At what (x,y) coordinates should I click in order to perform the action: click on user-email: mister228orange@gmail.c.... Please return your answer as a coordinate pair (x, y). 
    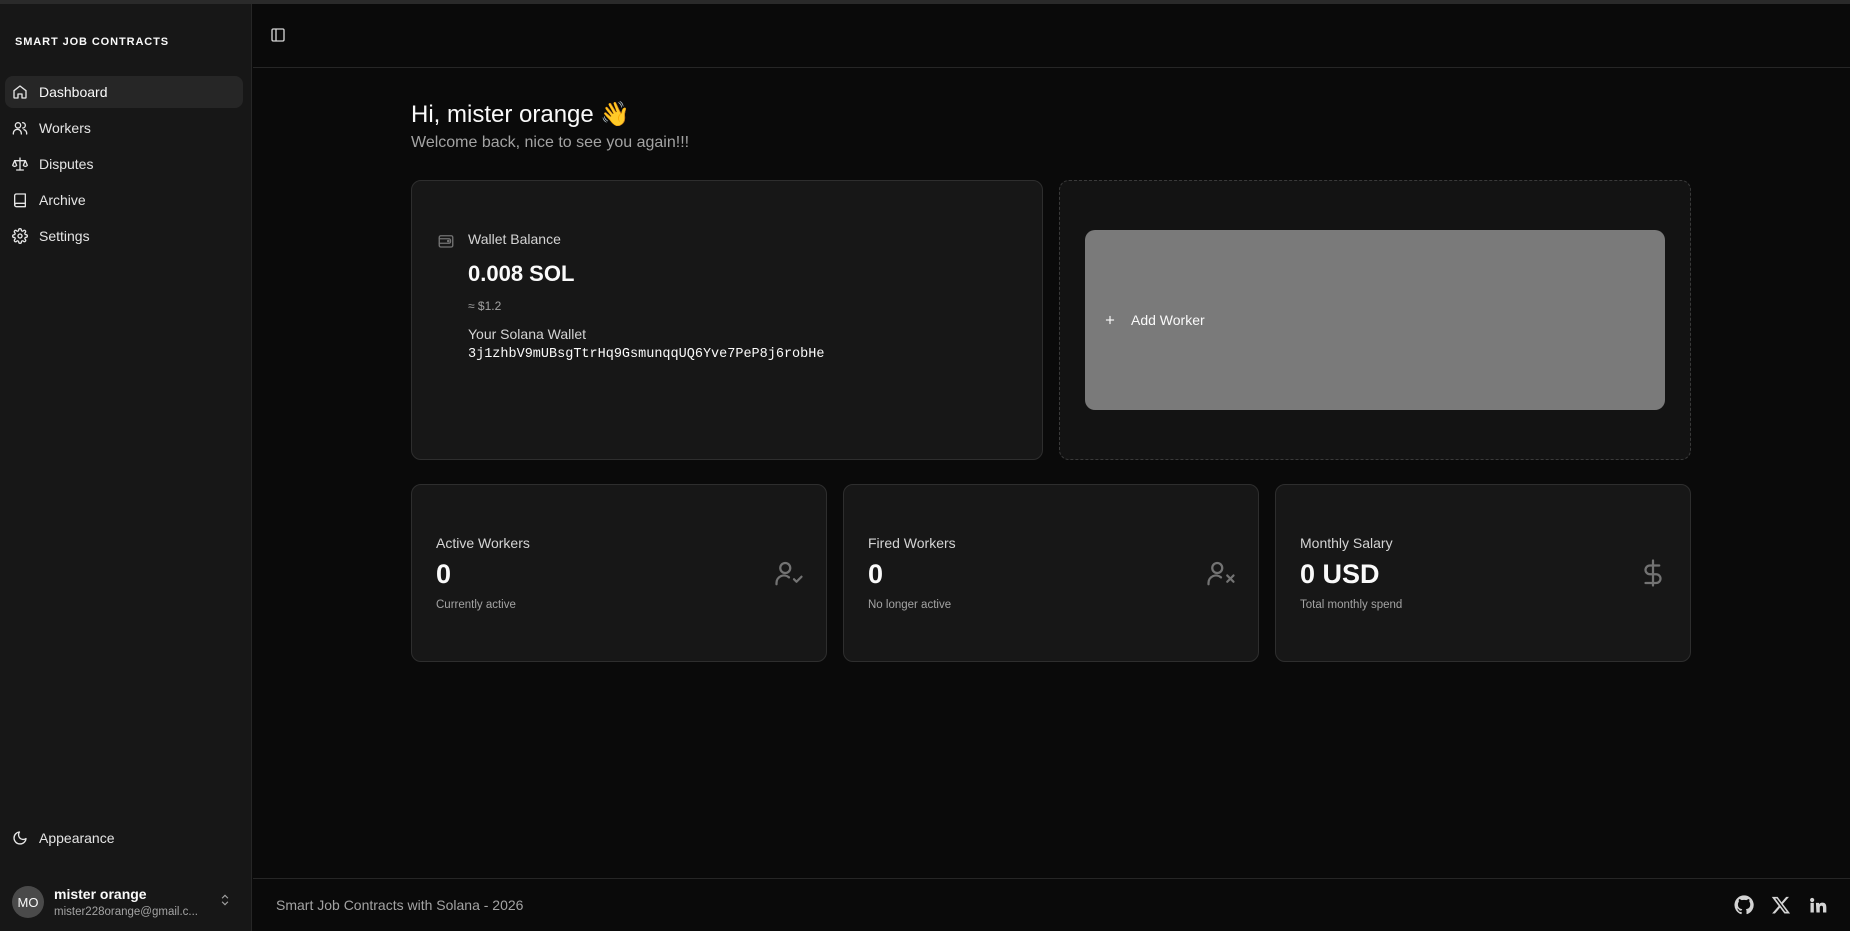
    Looking at the image, I should click on (126, 912).